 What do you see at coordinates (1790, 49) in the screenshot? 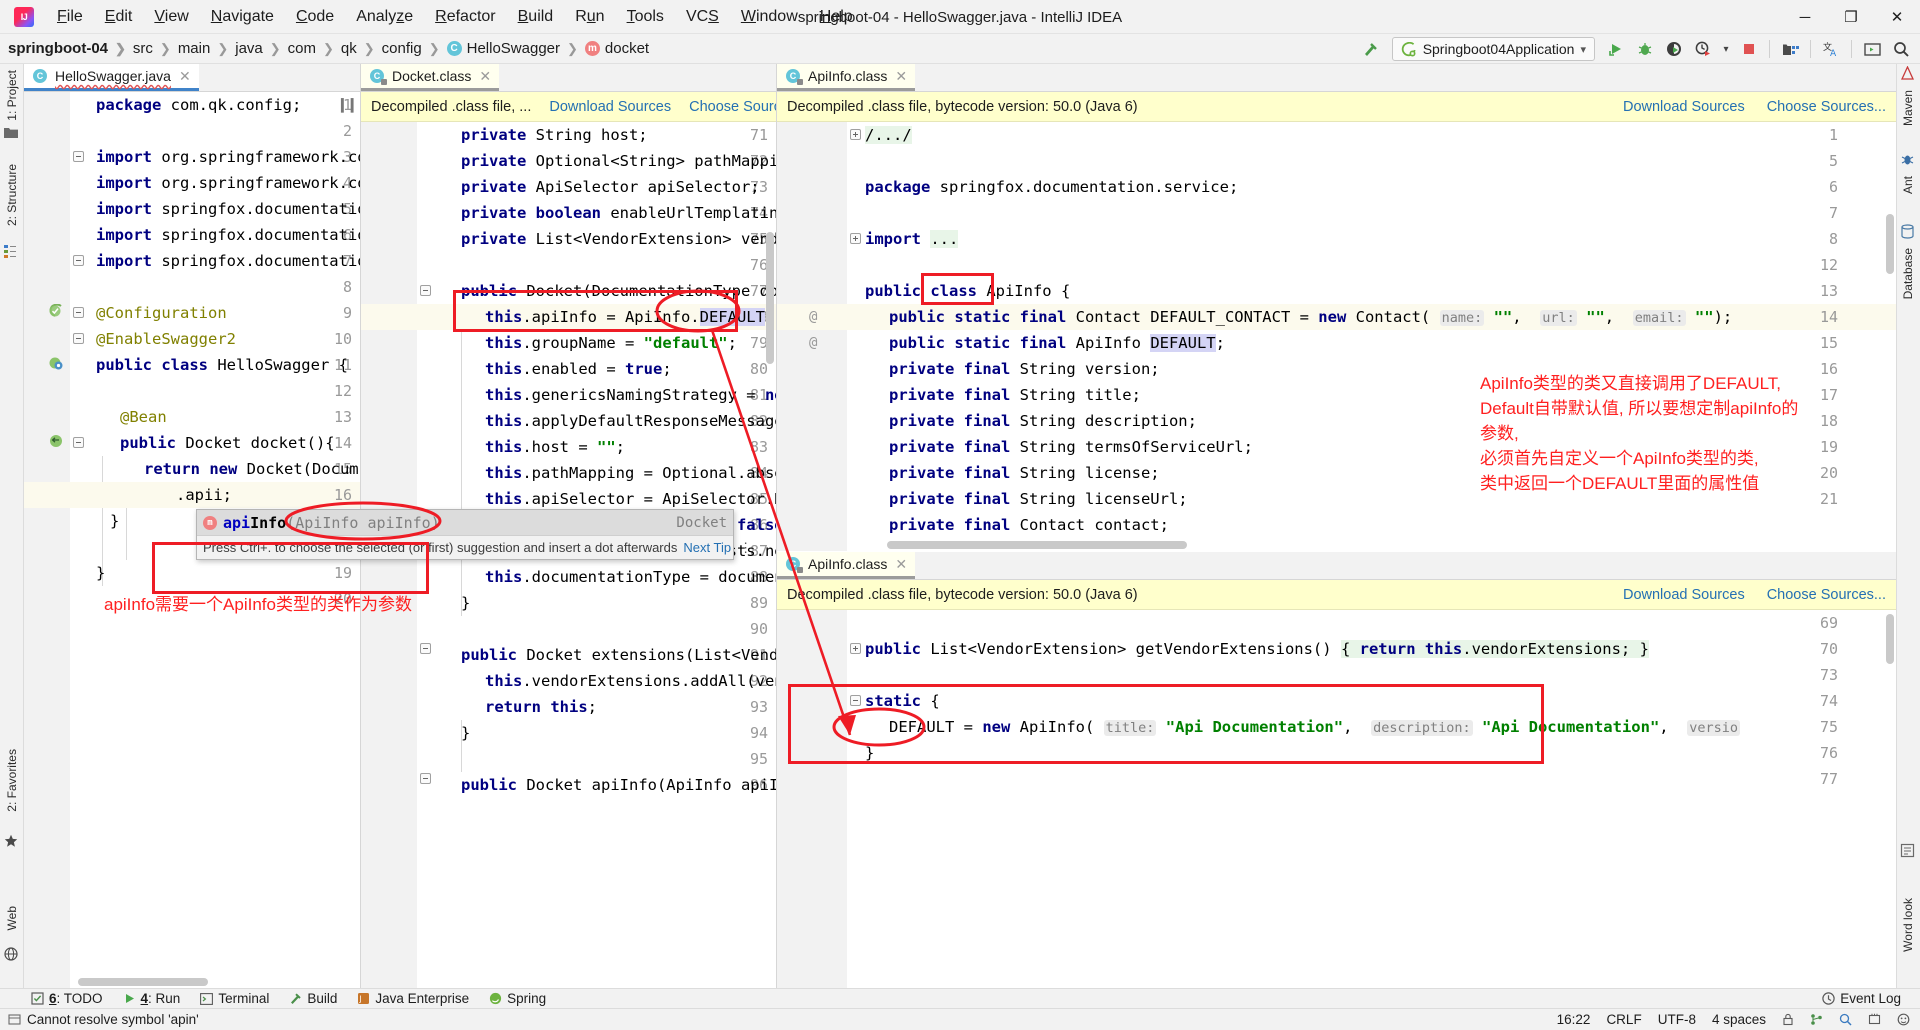
I see `project-structure-icon` at bounding box center [1790, 49].